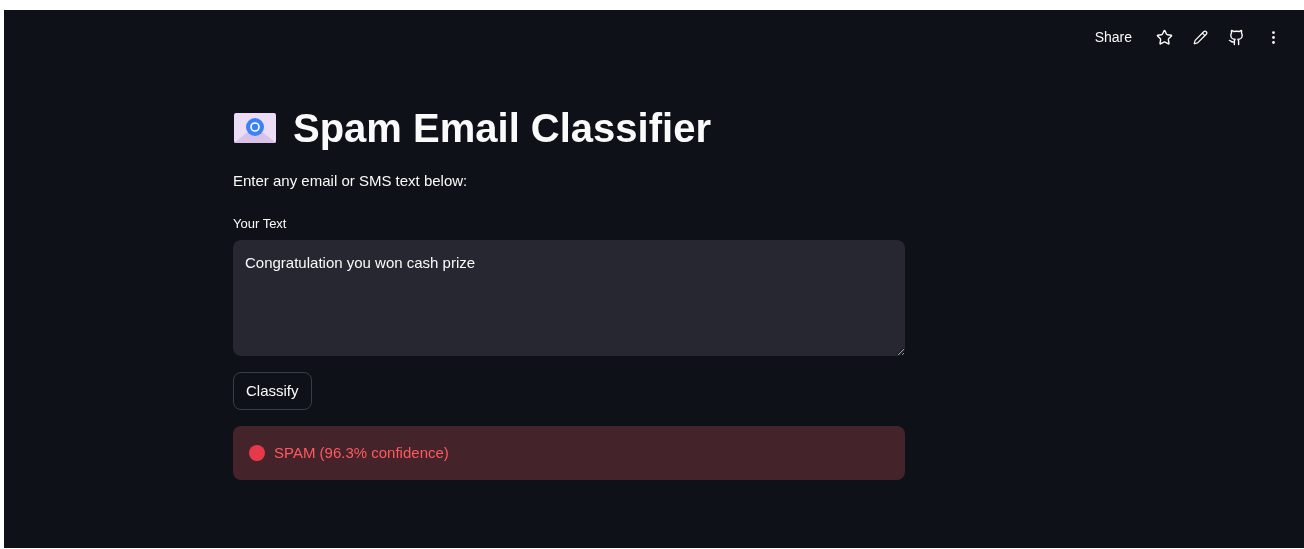 The width and height of the screenshot is (1304, 549). Describe the element at coordinates (361, 452) in the screenshot. I see `result-text: SPAM (96.3% confidence)` at that location.